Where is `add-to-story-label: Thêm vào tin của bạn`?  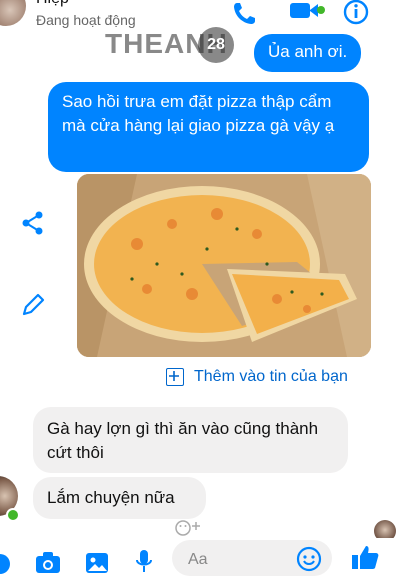 add-to-story-label: Thêm vào tin của bạn is located at coordinates (271, 376).